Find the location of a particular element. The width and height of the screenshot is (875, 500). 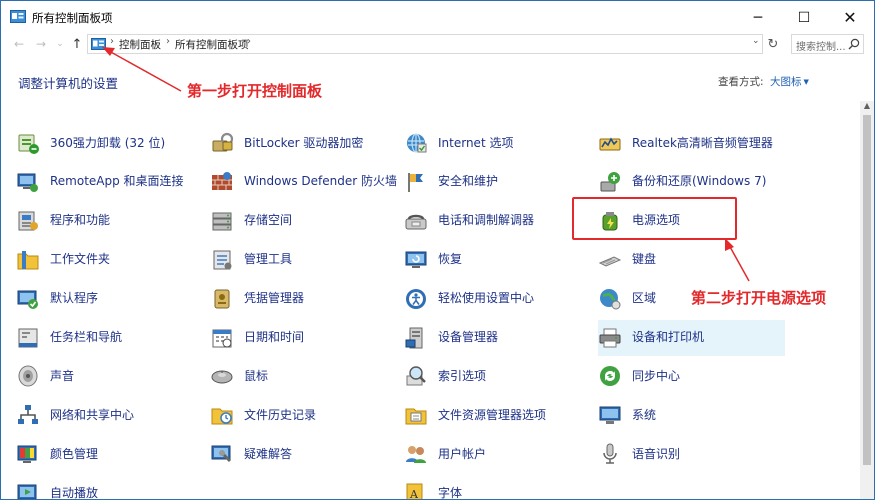

flag-icon is located at coordinates (415, 182).